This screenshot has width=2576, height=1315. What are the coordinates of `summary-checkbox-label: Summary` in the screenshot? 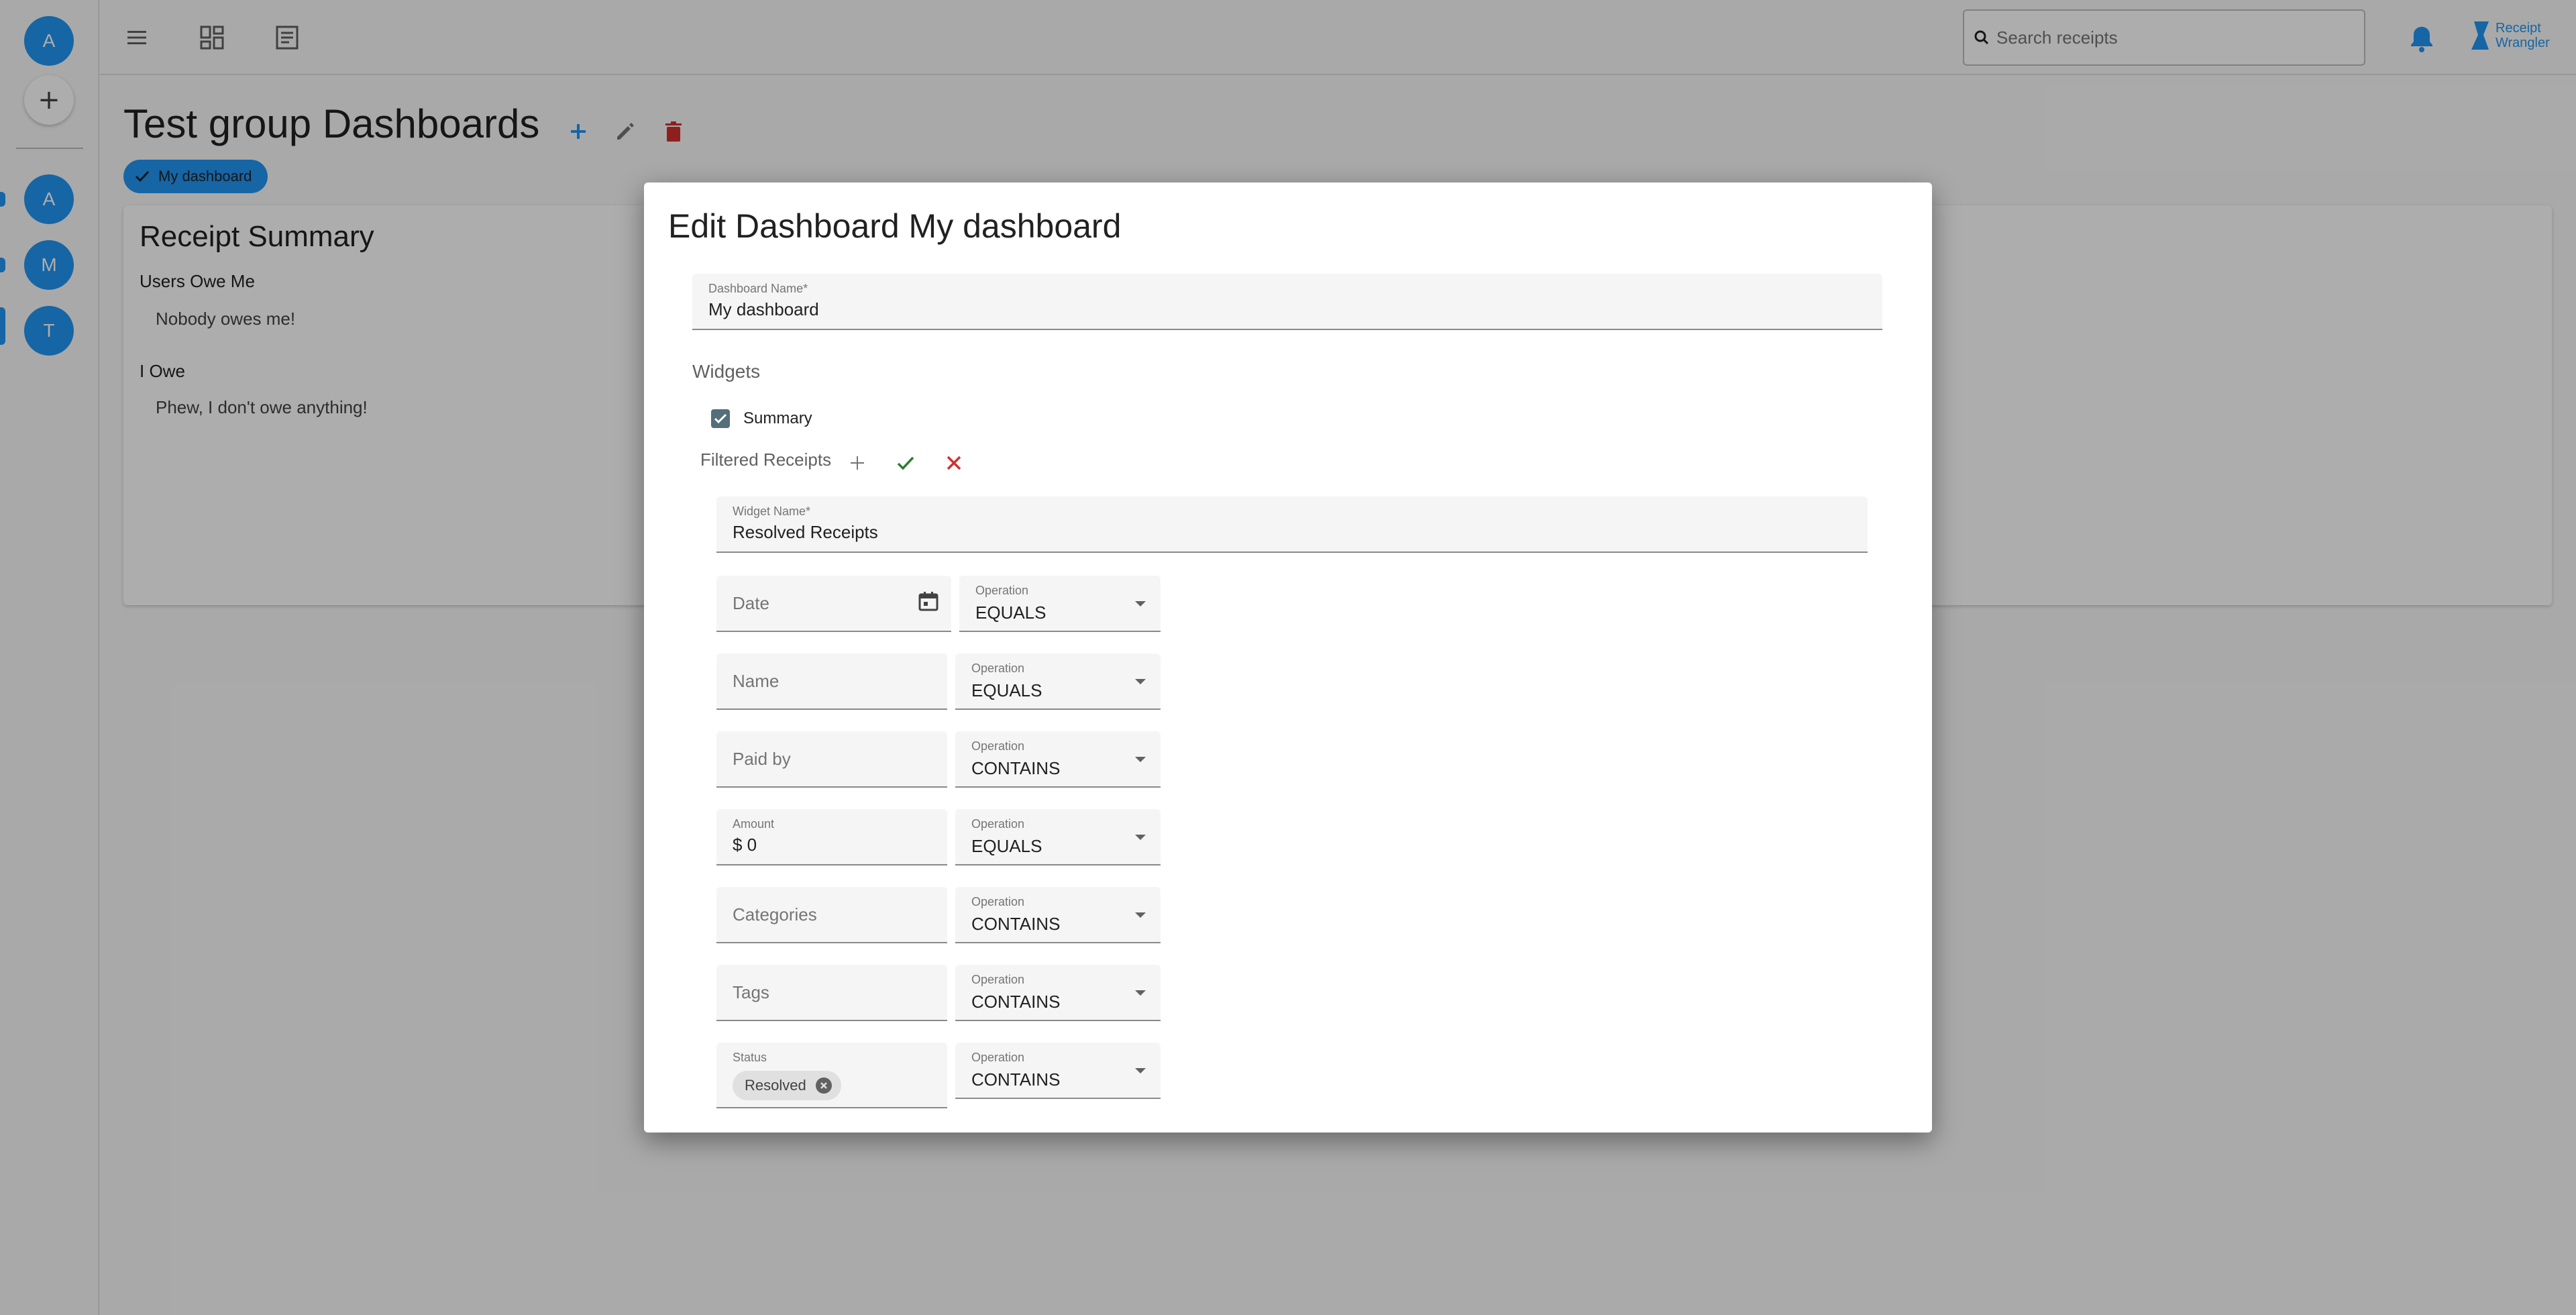 It's located at (777, 418).